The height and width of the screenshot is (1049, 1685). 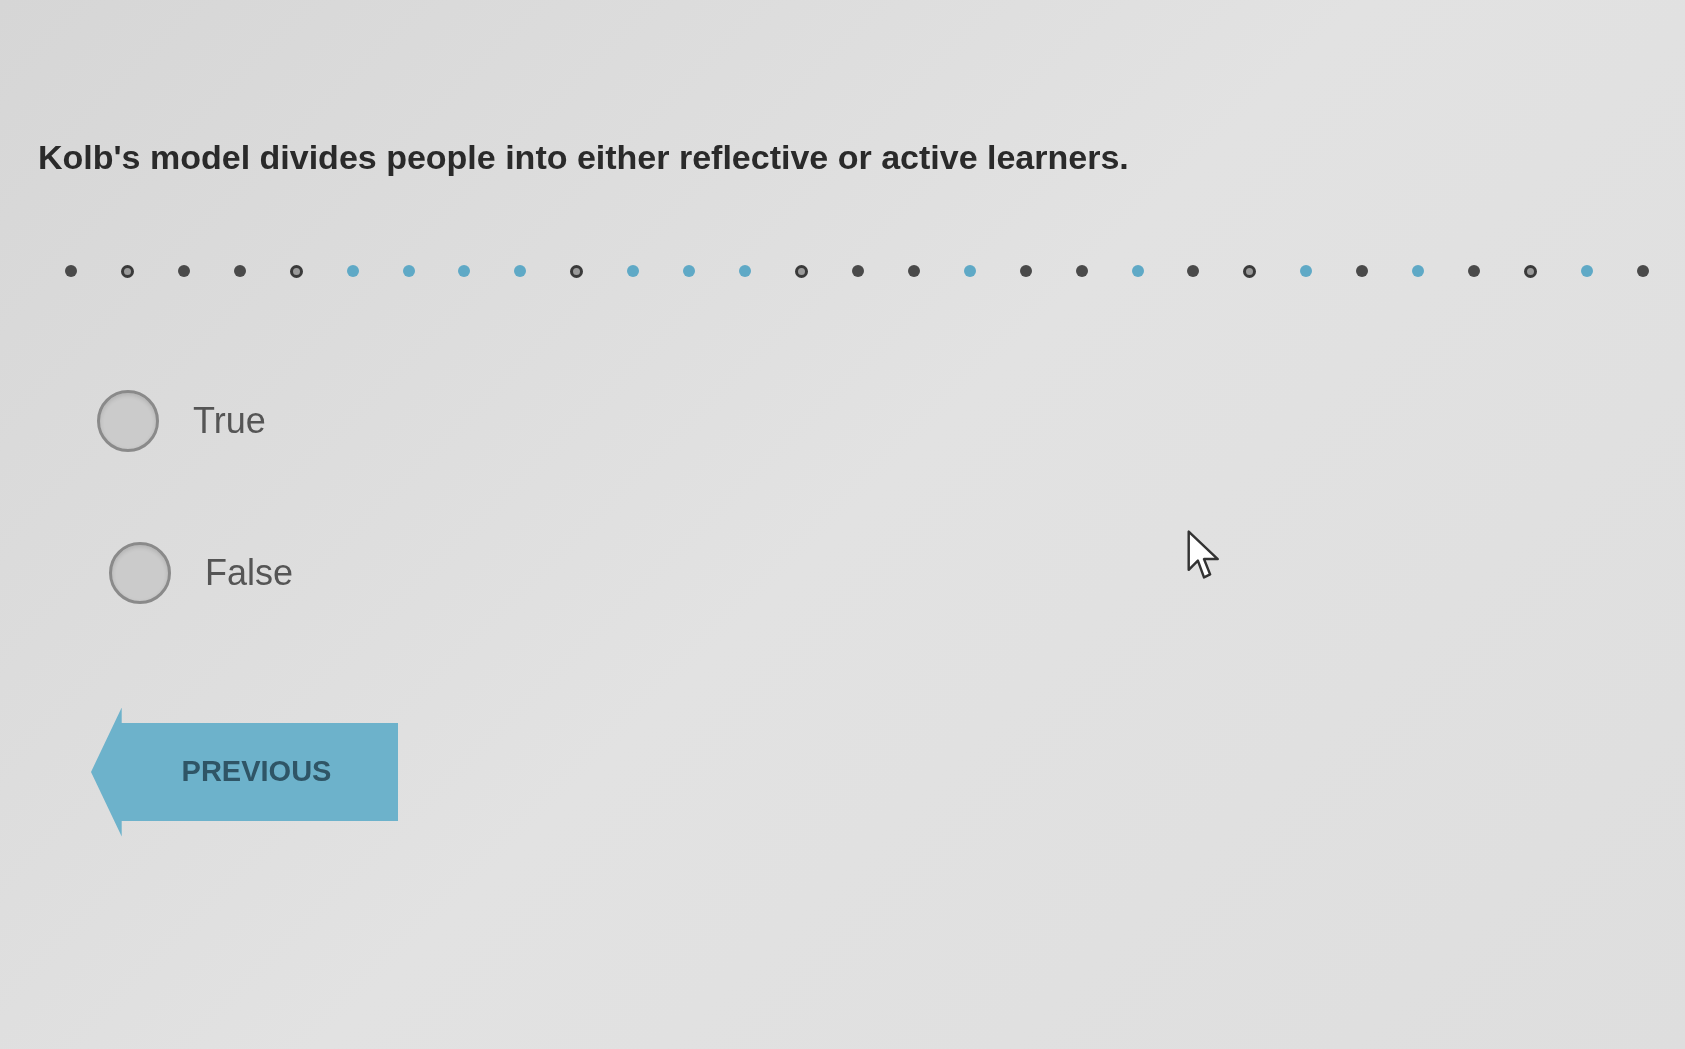 I want to click on mouse-pointer-icon, so click(x=1204, y=556).